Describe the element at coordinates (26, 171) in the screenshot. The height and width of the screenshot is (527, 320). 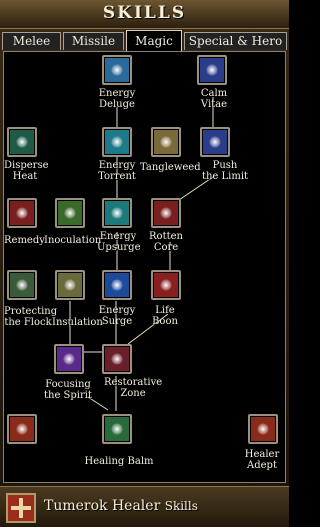
I see `disperse-heat-label: Disperse Heat` at that location.